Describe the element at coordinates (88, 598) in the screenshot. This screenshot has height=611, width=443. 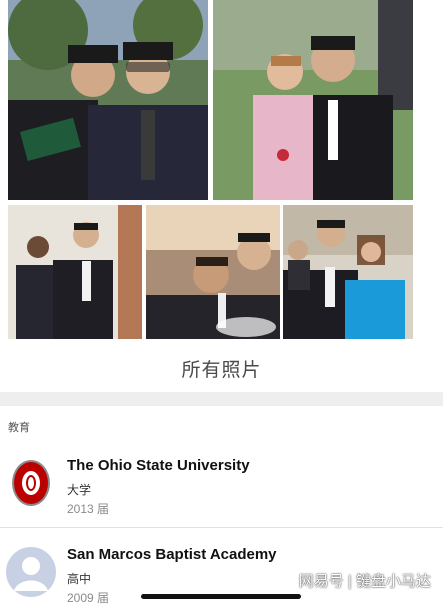
I see `graduation-year: 2009 届` at that location.